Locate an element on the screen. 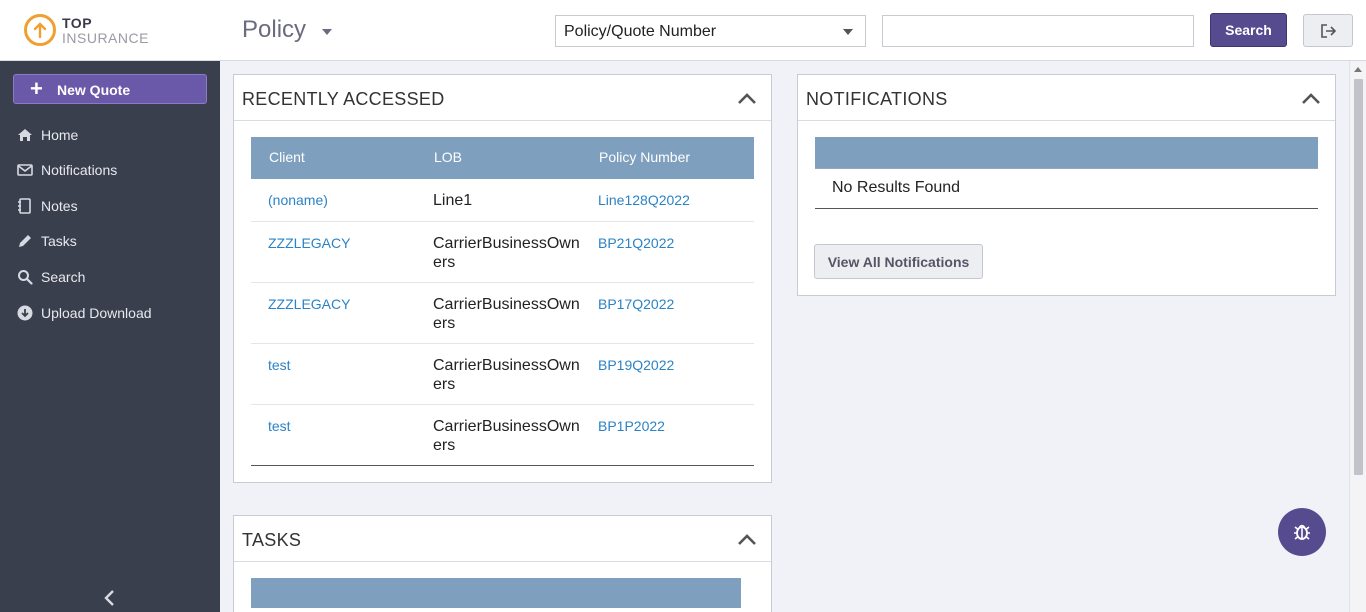  logout-icon is located at coordinates (1329, 31).